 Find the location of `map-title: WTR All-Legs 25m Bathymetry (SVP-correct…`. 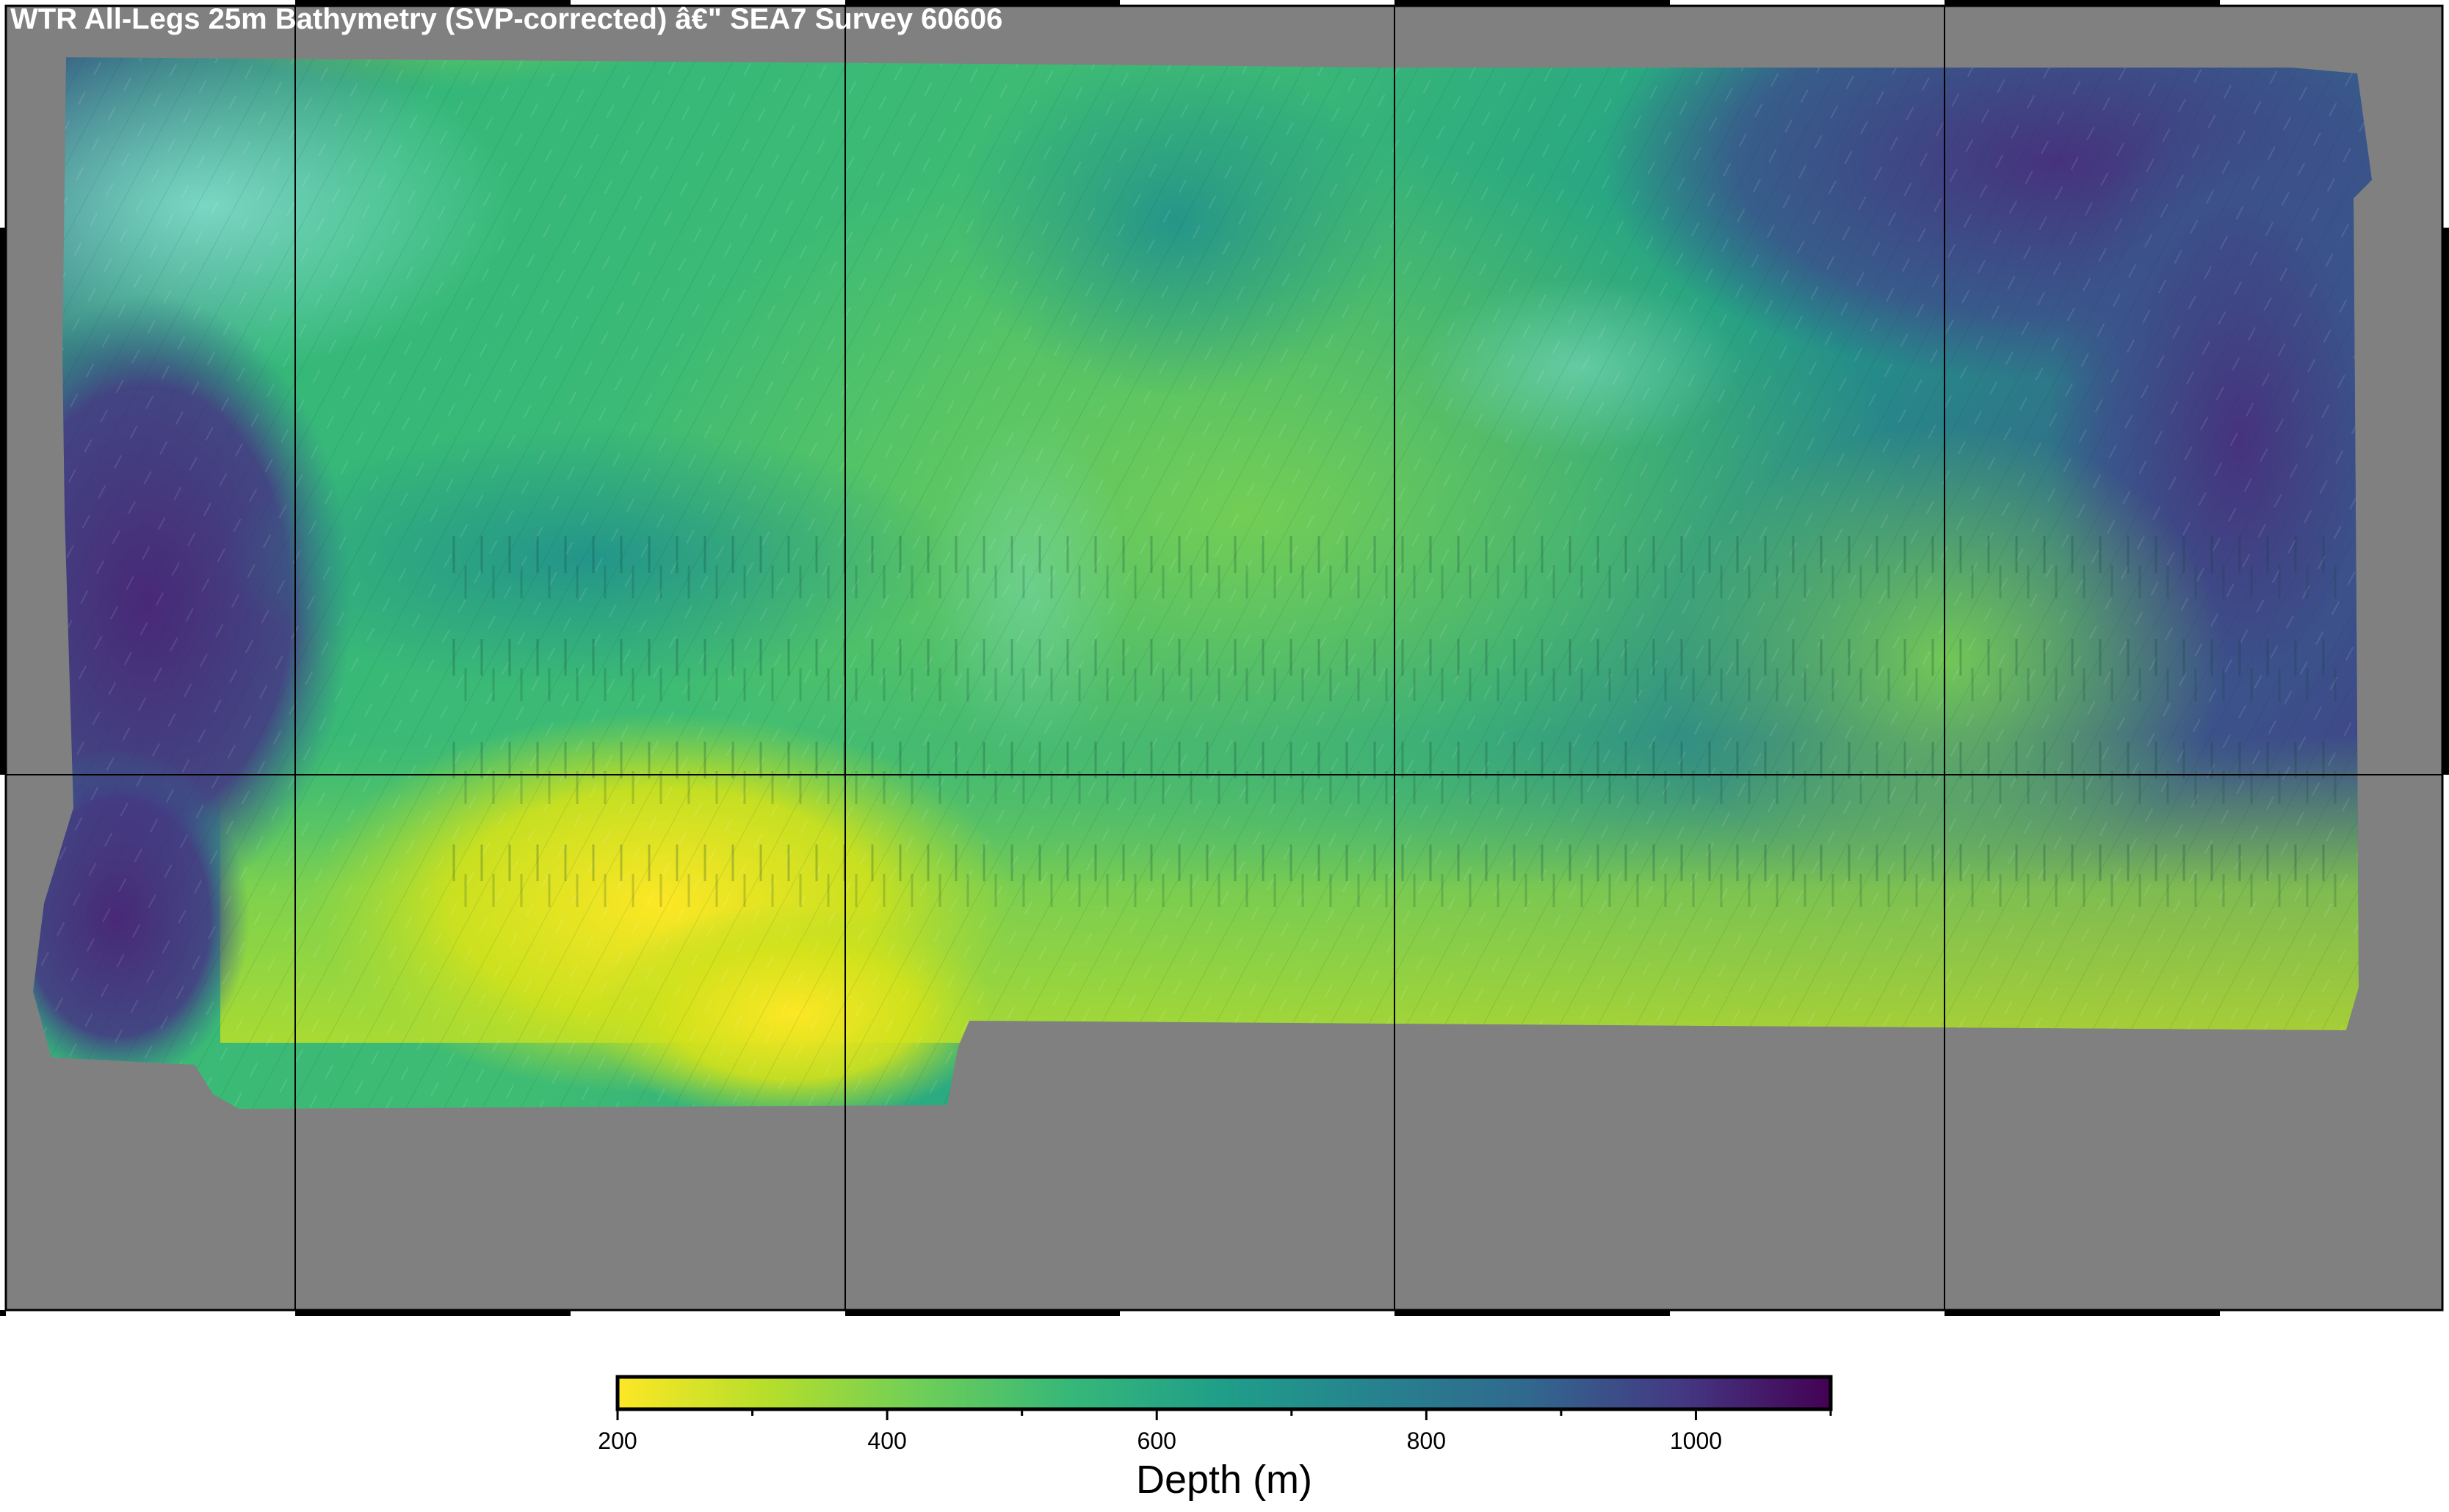

map-title: WTR All-Legs 25m Bathymetry (SVP-correct… is located at coordinates (506, 19).